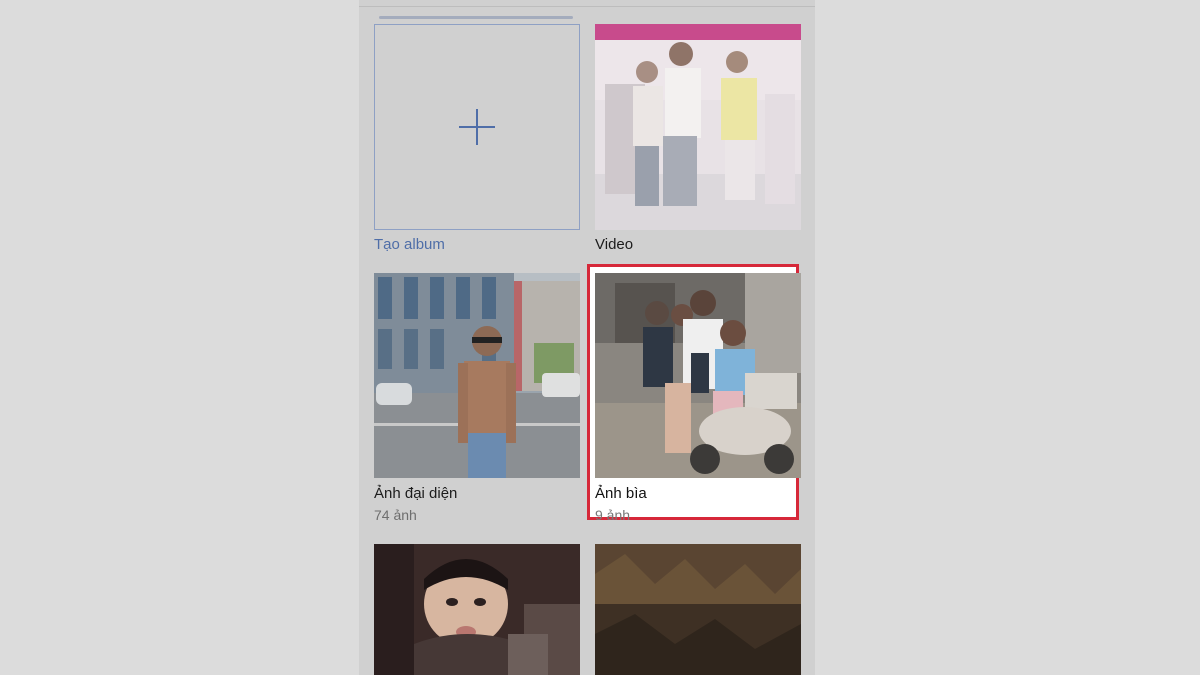  I want to click on create-album-button, so click(477, 127).